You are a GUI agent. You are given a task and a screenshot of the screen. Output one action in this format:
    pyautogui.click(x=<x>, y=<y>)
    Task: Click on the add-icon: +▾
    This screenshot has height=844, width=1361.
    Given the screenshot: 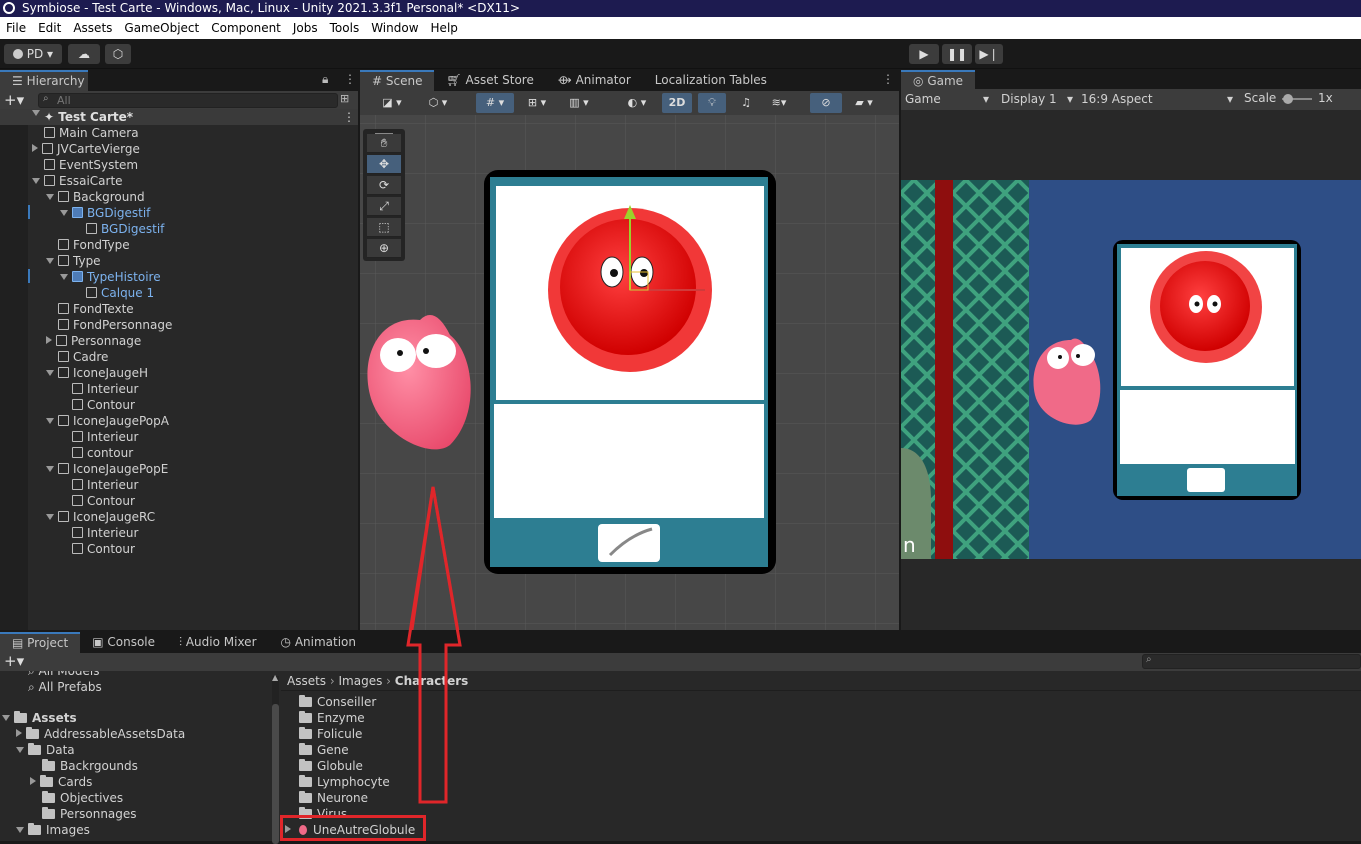 What is the action you would take?
    pyautogui.click(x=14, y=100)
    